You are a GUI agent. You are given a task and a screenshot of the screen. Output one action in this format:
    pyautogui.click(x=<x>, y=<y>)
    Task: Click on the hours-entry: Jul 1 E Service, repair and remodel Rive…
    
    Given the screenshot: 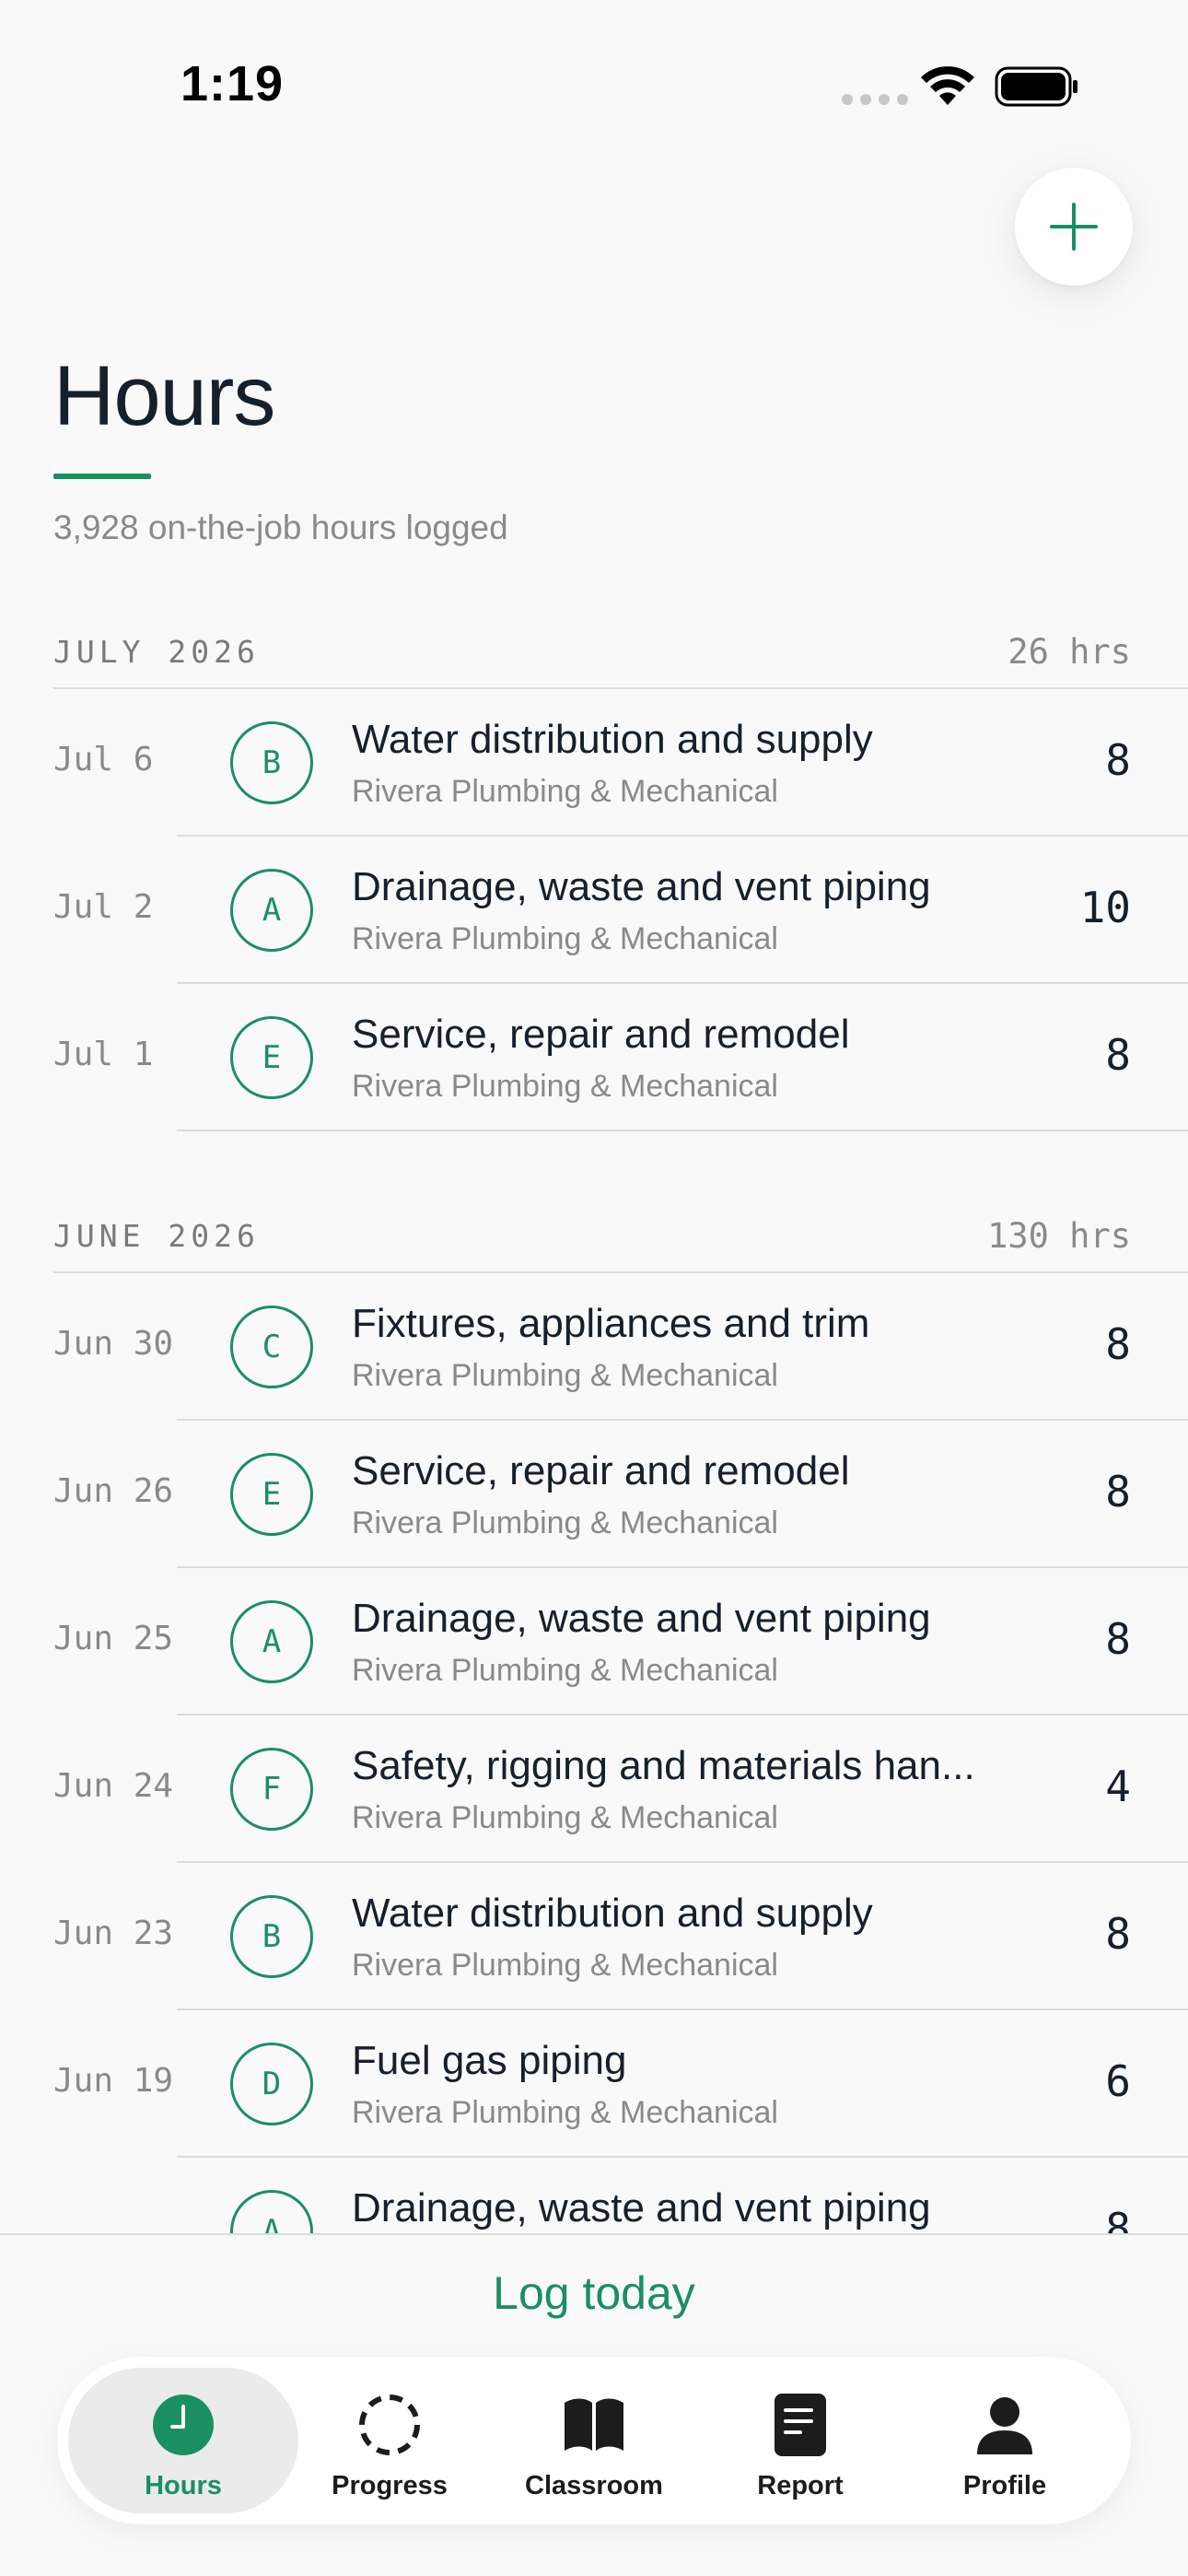 What is the action you would take?
    pyautogui.click(x=594, y=1057)
    